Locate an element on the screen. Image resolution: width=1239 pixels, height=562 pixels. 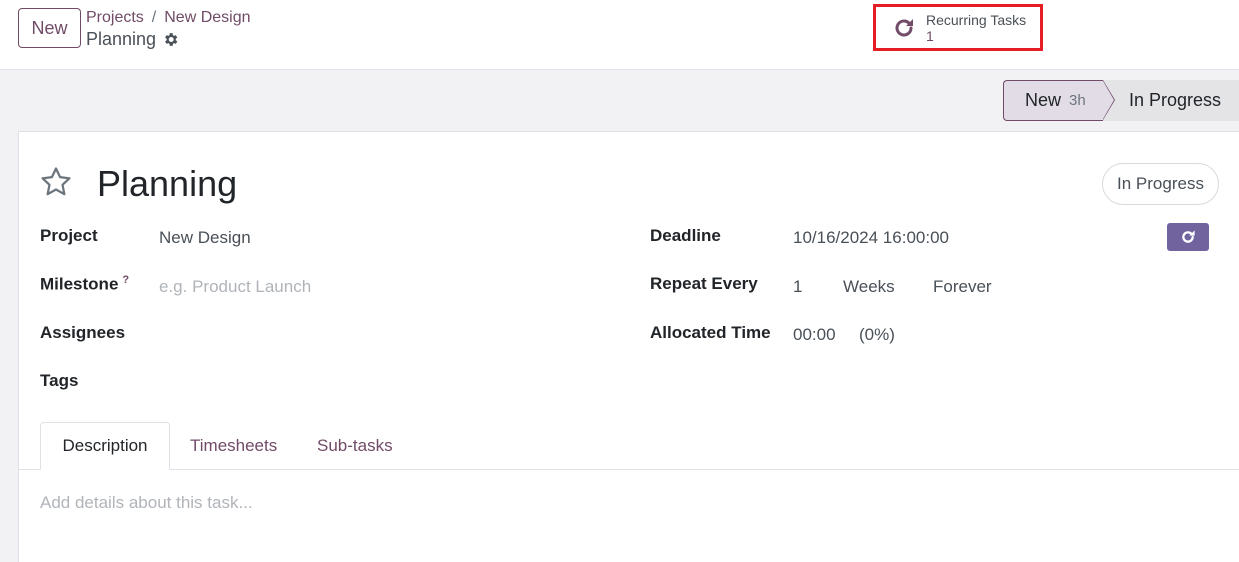
recurring-tasks-count: 1 is located at coordinates (930, 35).